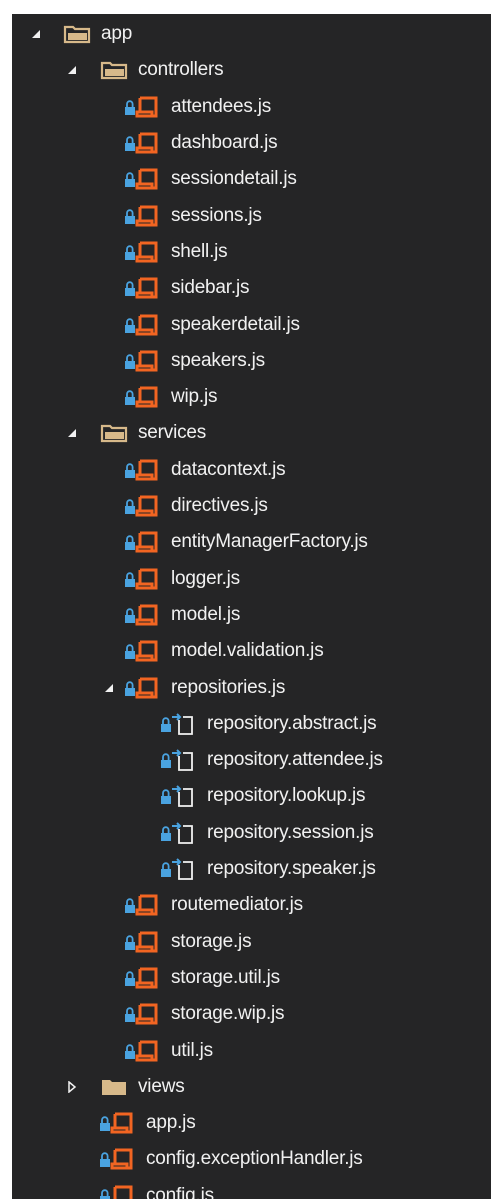 The width and height of the screenshot is (491, 1199). What do you see at coordinates (251, 34) in the screenshot?
I see `tree-item: app` at bounding box center [251, 34].